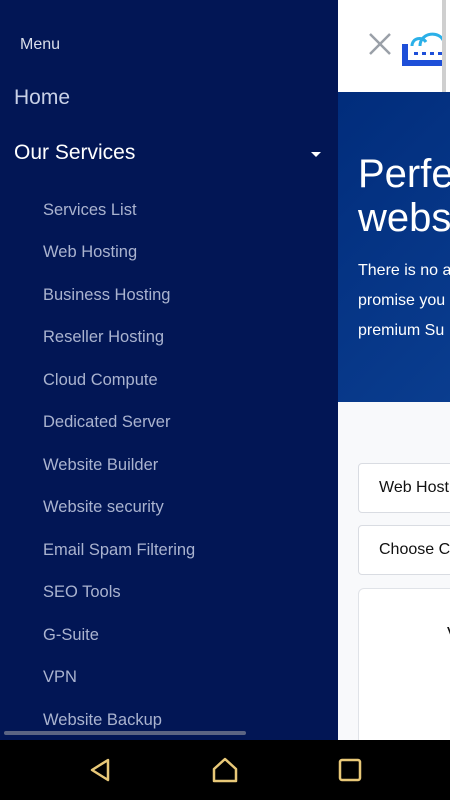  Describe the element at coordinates (90, 210) in the screenshot. I see `sub-item-services-list: Services List` at that location.